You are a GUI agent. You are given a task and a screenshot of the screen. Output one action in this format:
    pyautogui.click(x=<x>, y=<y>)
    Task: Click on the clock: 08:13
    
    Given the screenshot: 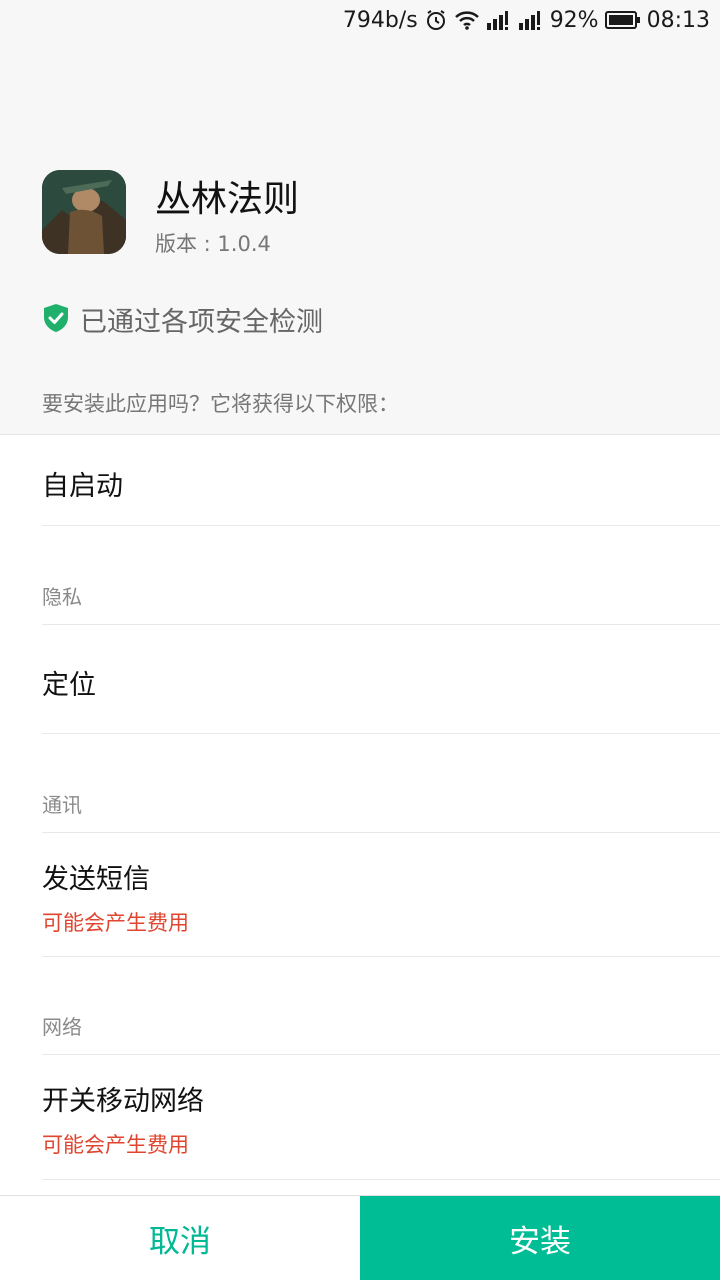 What is the action you would take?
    pyautogui.click(x=678, y=20)
    